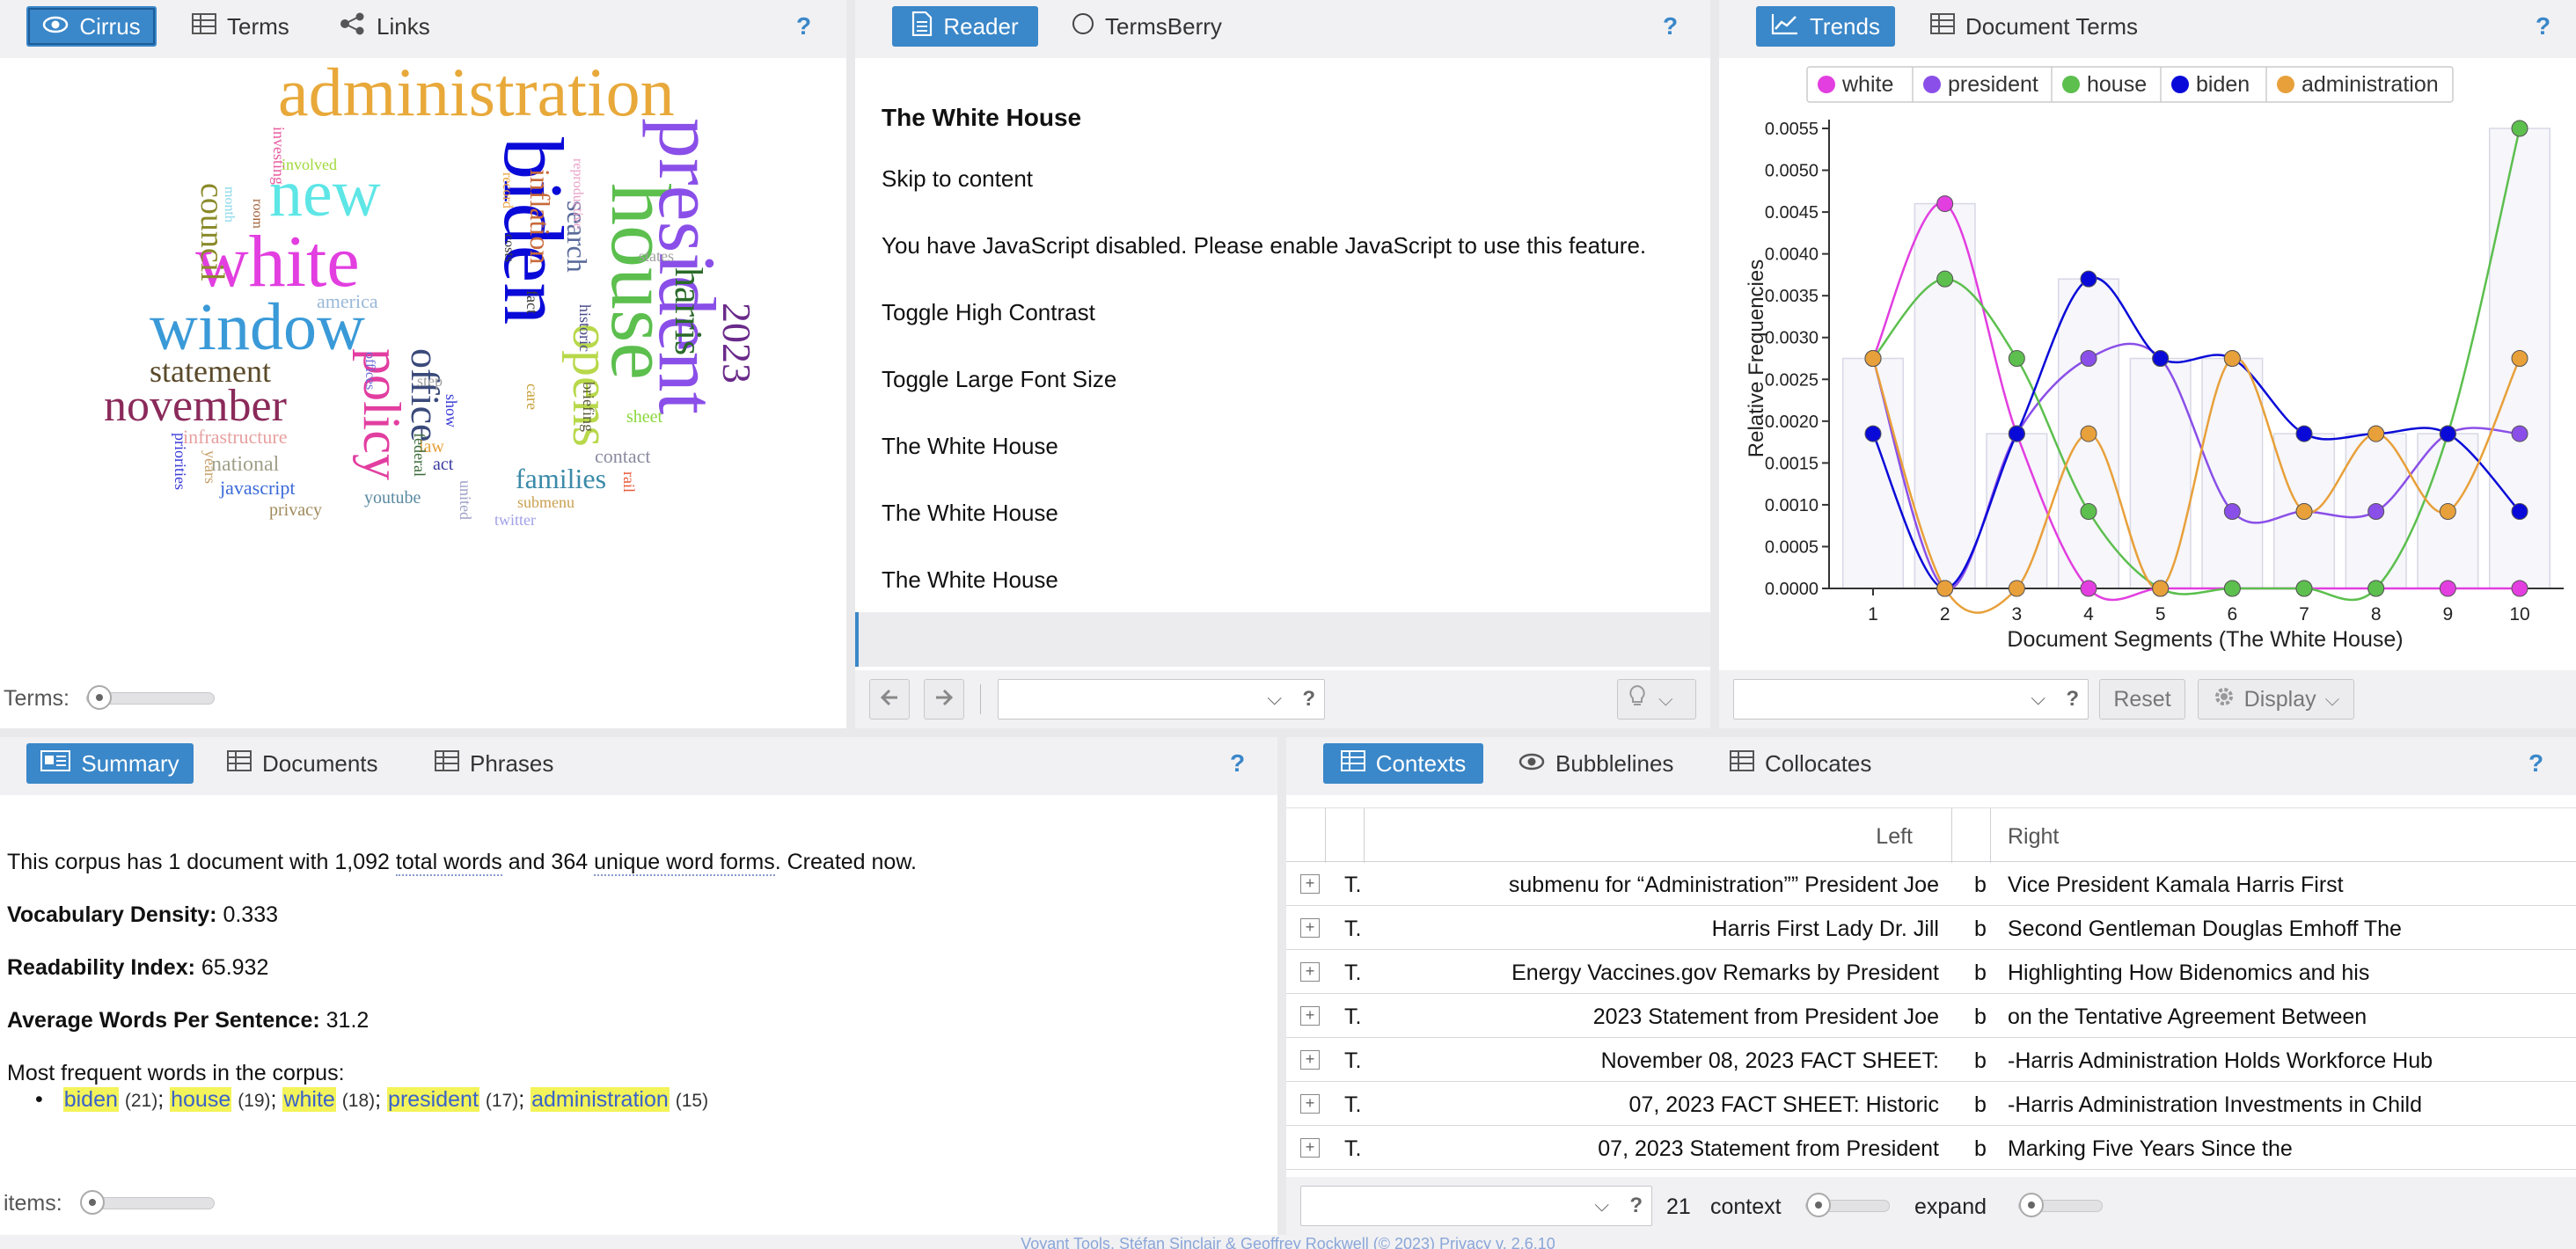  I want to click on cloud-word: families, so click(561, 478).